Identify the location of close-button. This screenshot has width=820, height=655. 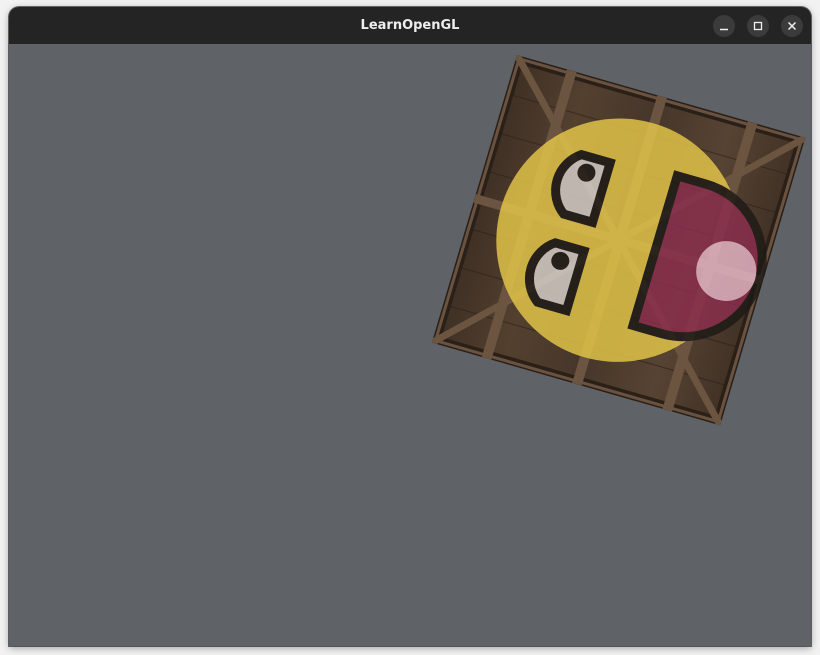
(792, 26).